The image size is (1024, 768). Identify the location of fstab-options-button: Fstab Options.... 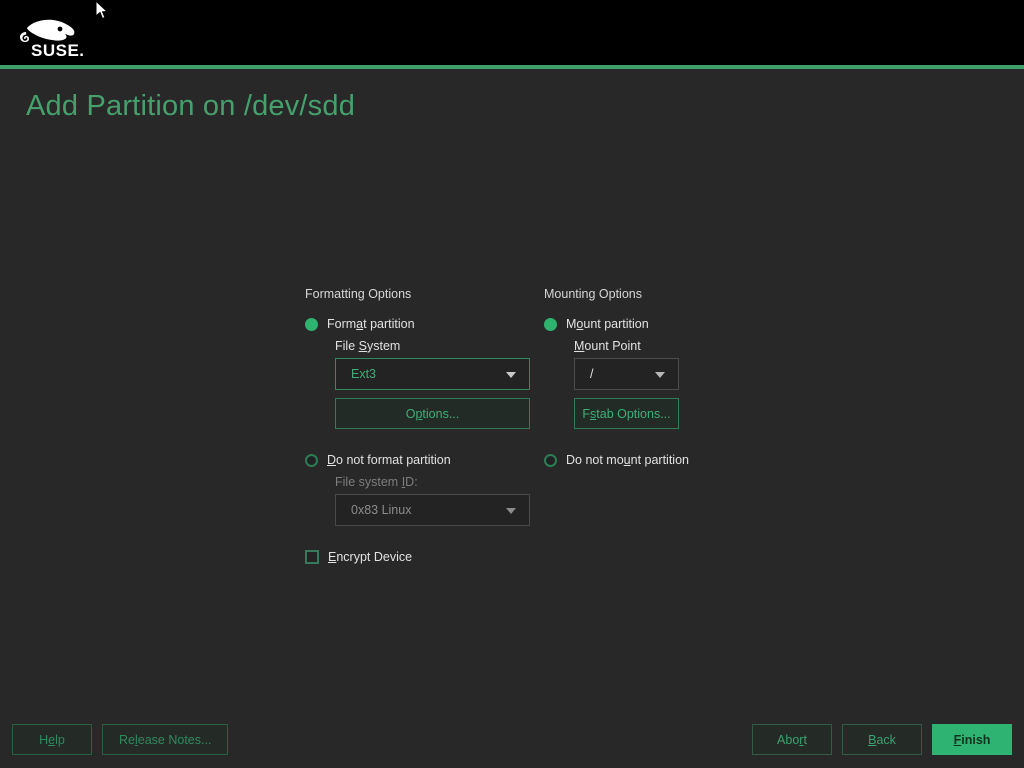
(626, 413).